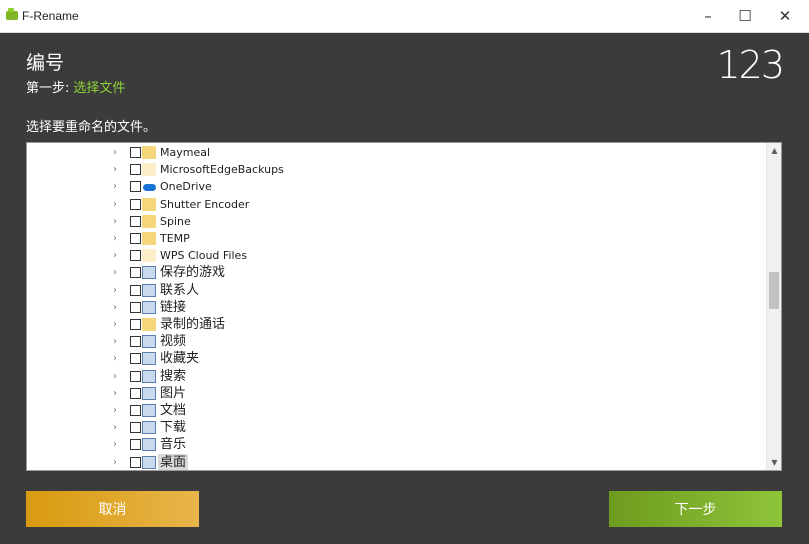 This screenshot has height=544, width=809. I want to click on vertical-scrollbar: ▲ ▼, so click(773, 306).